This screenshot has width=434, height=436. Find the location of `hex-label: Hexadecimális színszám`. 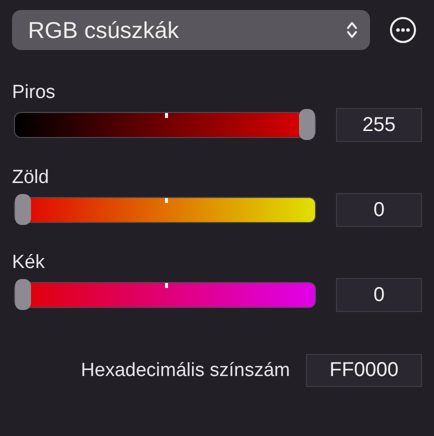

hex-label: Hexadecimális színszám is located at coordinates (185, 371).